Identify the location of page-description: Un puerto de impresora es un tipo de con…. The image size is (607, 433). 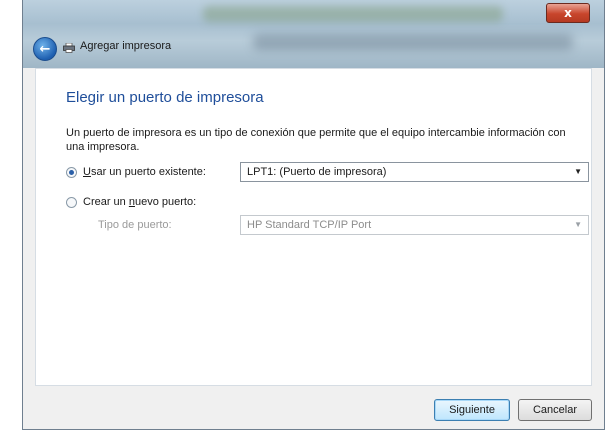
(316, 140).